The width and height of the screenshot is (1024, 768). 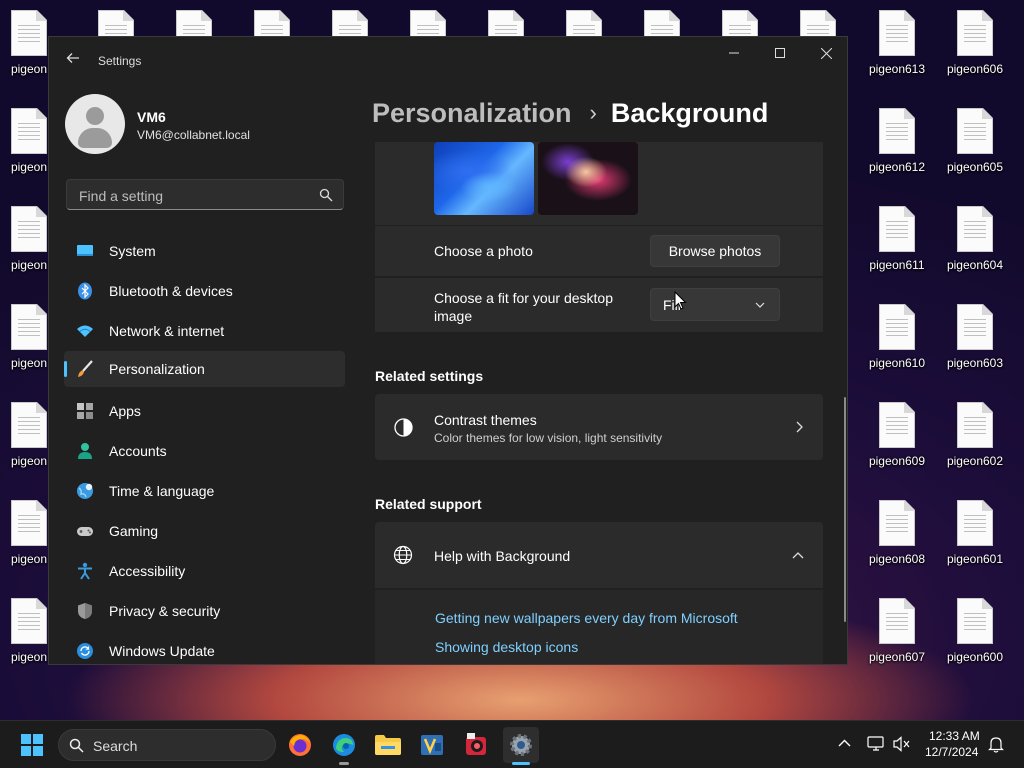 What do you see at coordinates (134, 531) in the screenshot?
I see `sidebar-item-label: Gaming` at bounding box center [134, 531].